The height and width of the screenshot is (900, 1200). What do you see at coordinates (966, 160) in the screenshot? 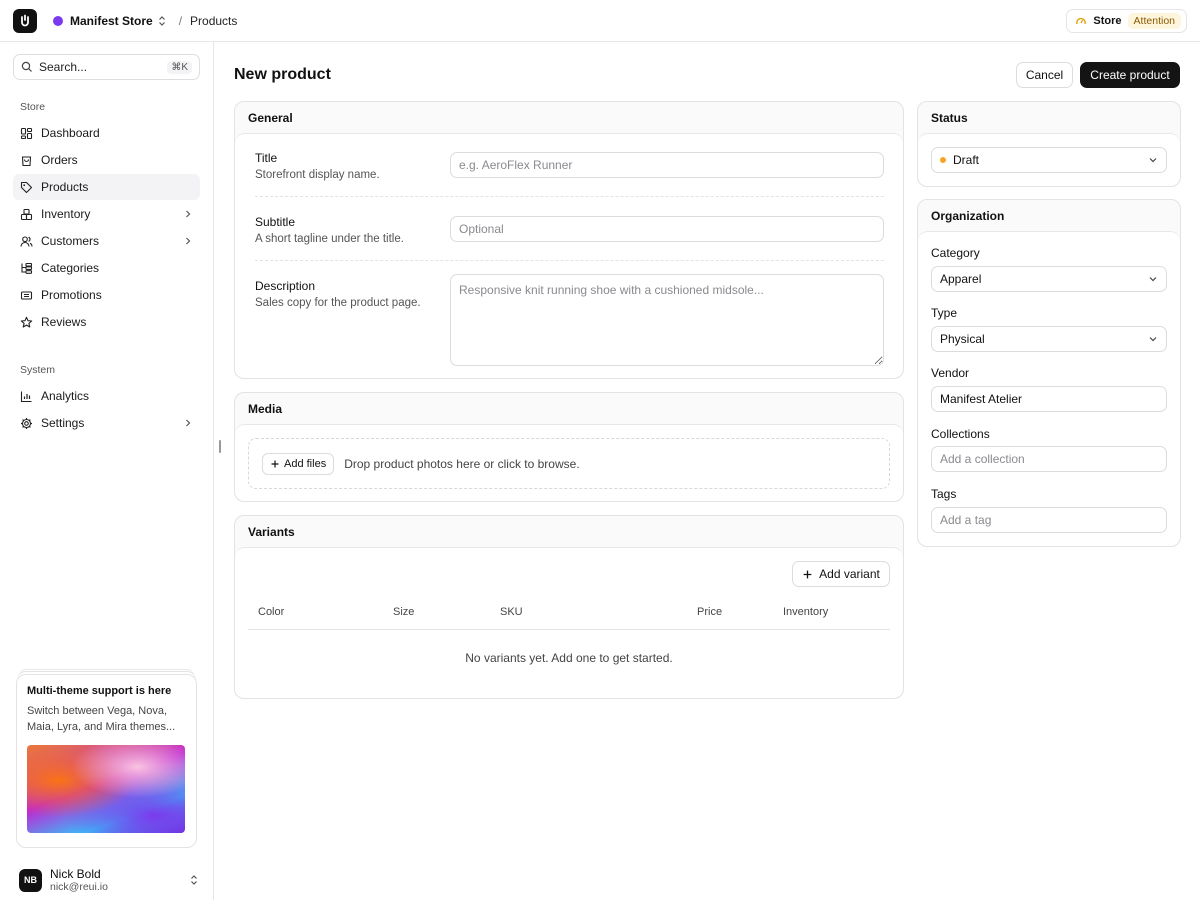
I see `status-value: Draft` at bounding box center [966, 160].